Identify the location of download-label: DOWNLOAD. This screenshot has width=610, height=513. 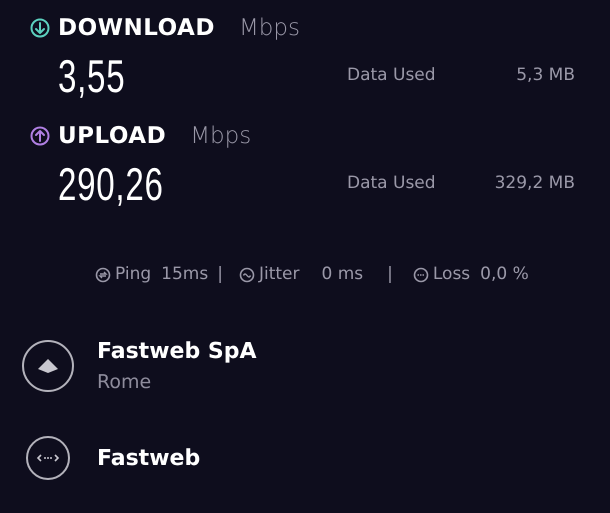
(136, 28).